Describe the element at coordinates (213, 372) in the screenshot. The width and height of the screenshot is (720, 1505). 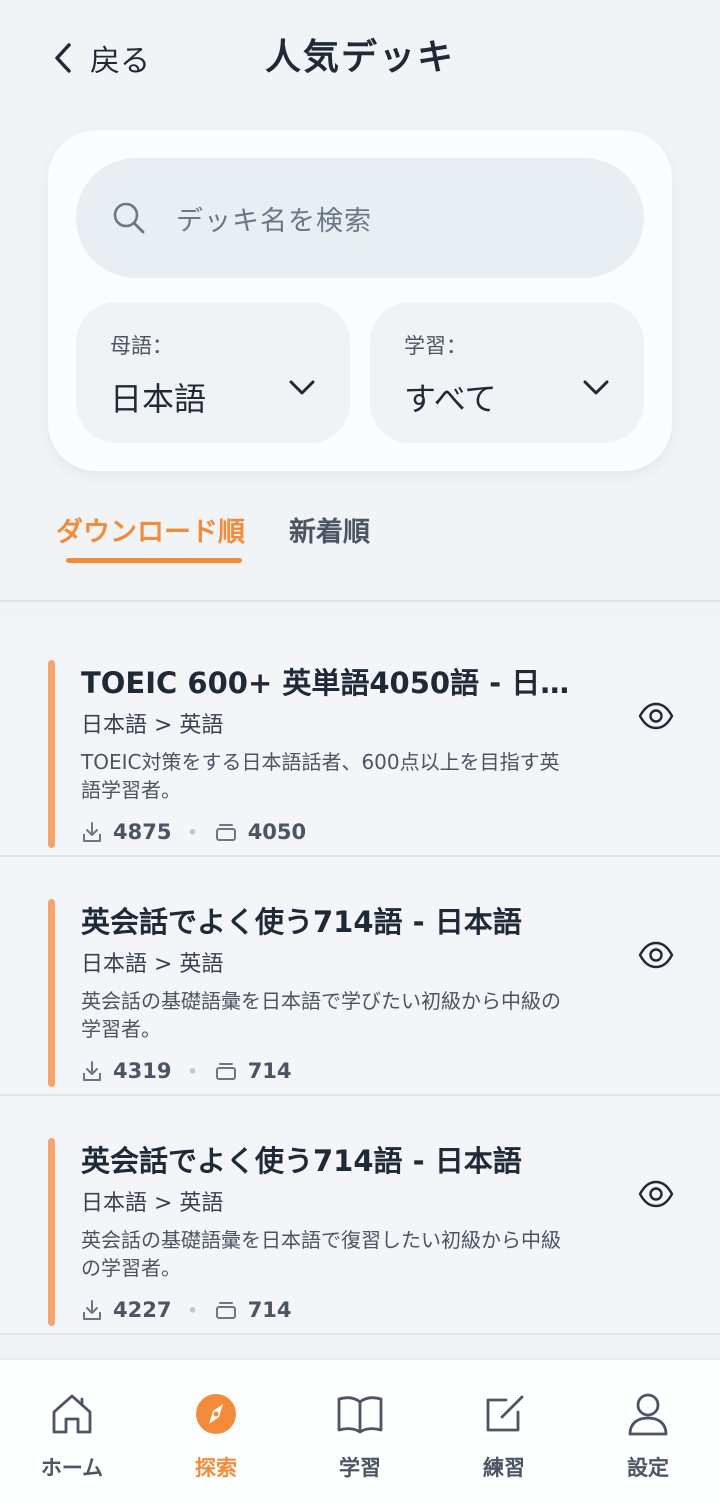
I see `native-language-select: 母語： 日本語` at that location.